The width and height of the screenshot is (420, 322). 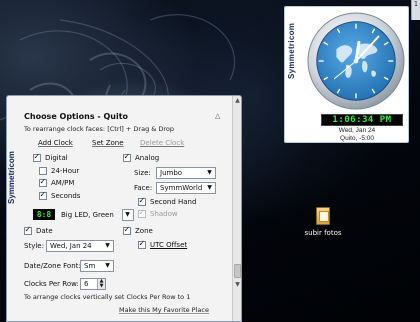 What do you see at coordinates (108, 143) in the screenshot?
I see `set-zone-button: Set Zone` at bounding box center [108, 143].